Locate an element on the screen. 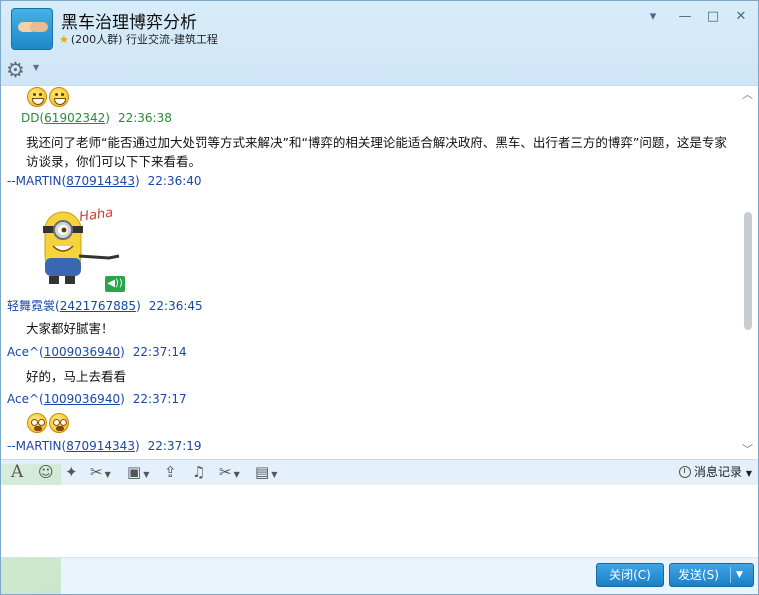  clock-icon is located at coordinates (685, 472).